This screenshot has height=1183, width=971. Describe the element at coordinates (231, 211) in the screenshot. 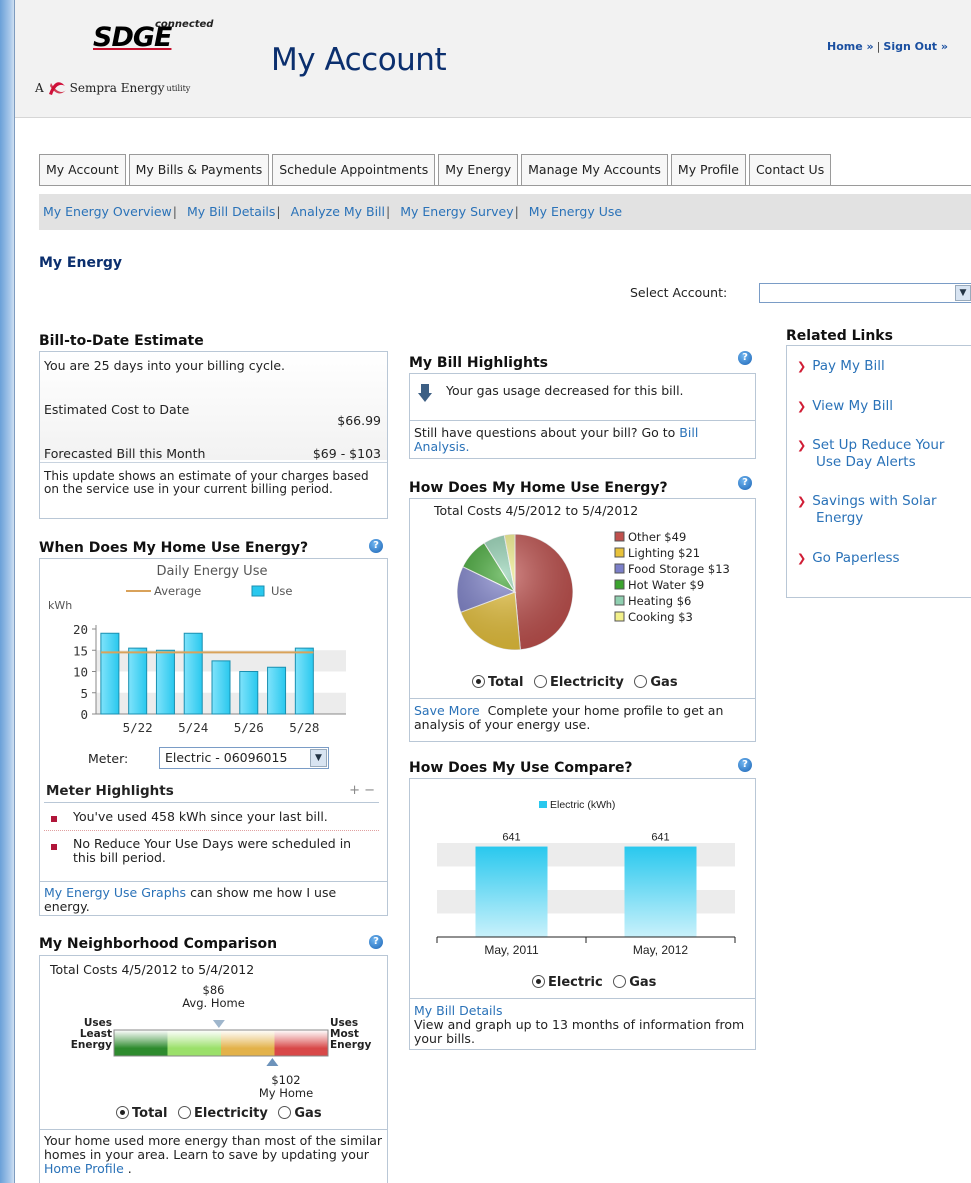

I see `subnav-my-bill-details: My Bill Details` at that location.